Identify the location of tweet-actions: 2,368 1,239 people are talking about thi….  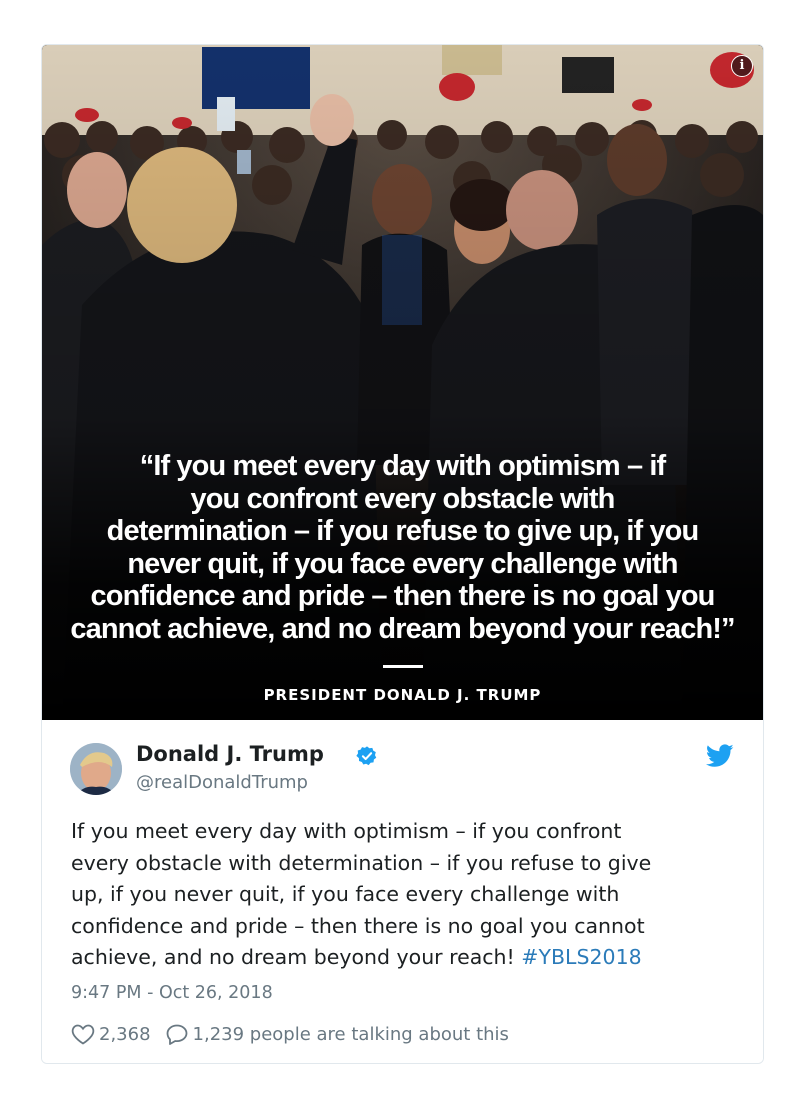
(290, 1034).